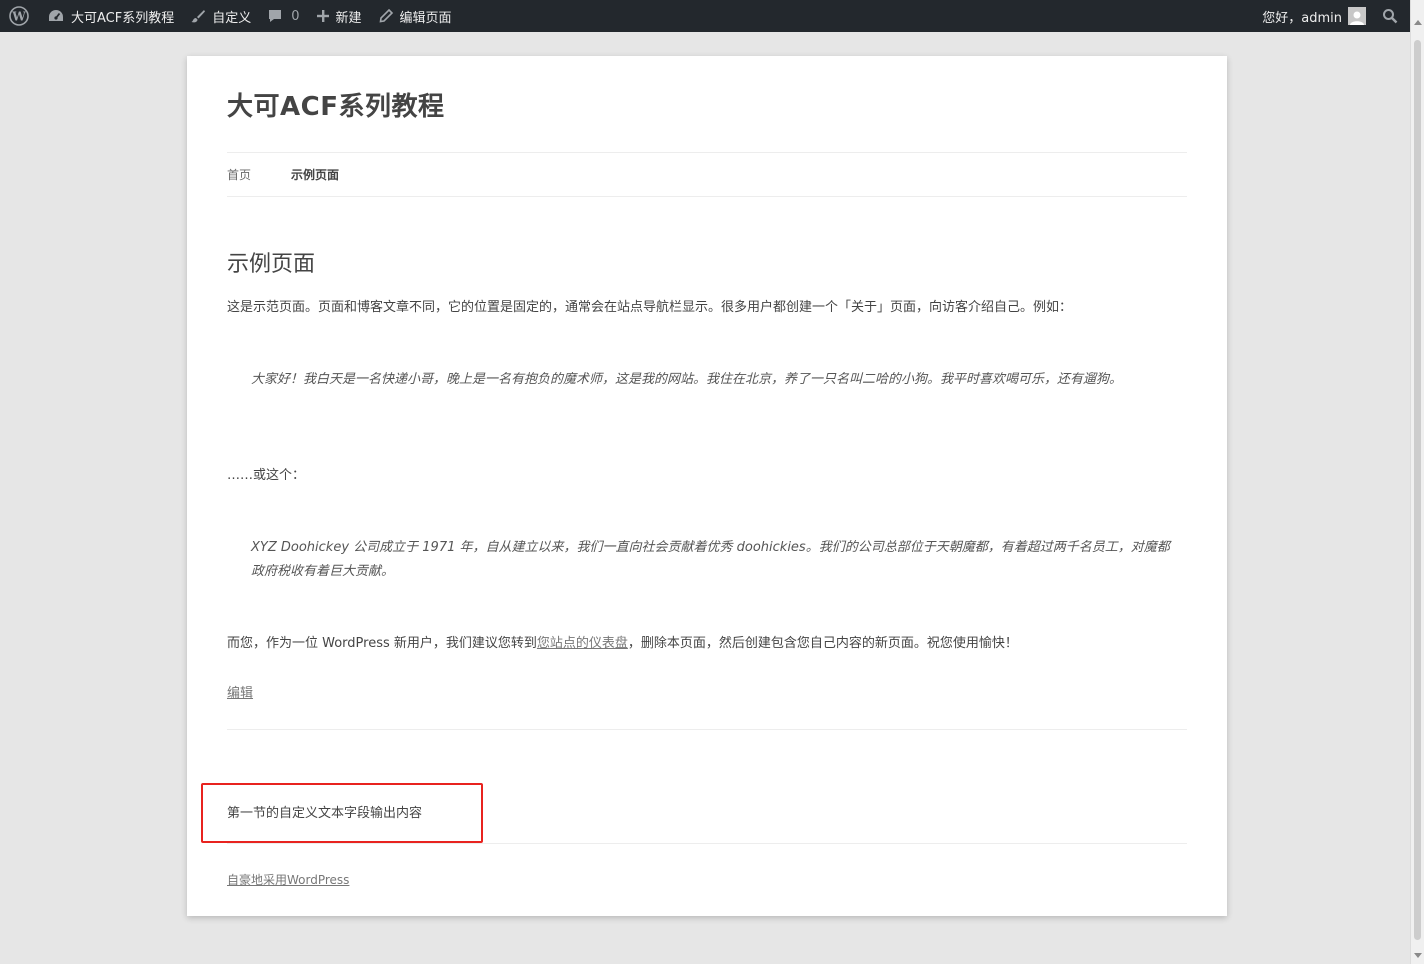 This screenshot has height=964, width=1424. I want to click on my-account-menu: 您好，admin, so click(1314, 16).